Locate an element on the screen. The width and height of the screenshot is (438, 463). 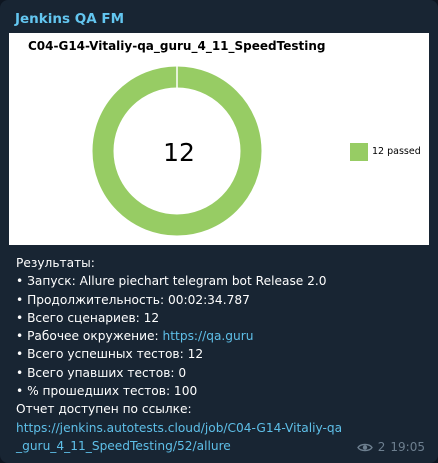
report-label: Отчет доступен по ссылке: is located at coordinates (104, 409).